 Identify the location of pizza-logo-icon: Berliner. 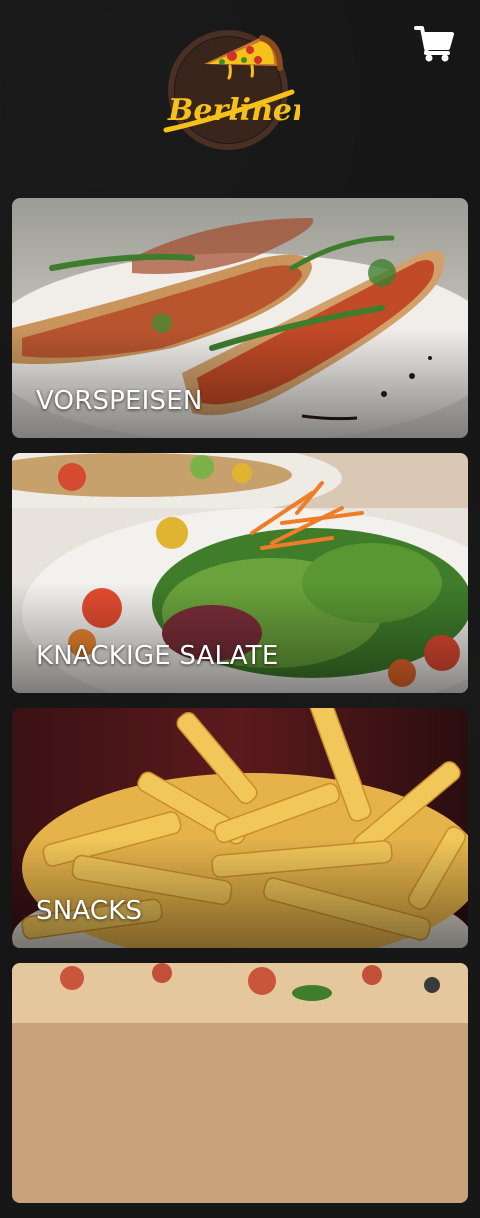
(236, 90).